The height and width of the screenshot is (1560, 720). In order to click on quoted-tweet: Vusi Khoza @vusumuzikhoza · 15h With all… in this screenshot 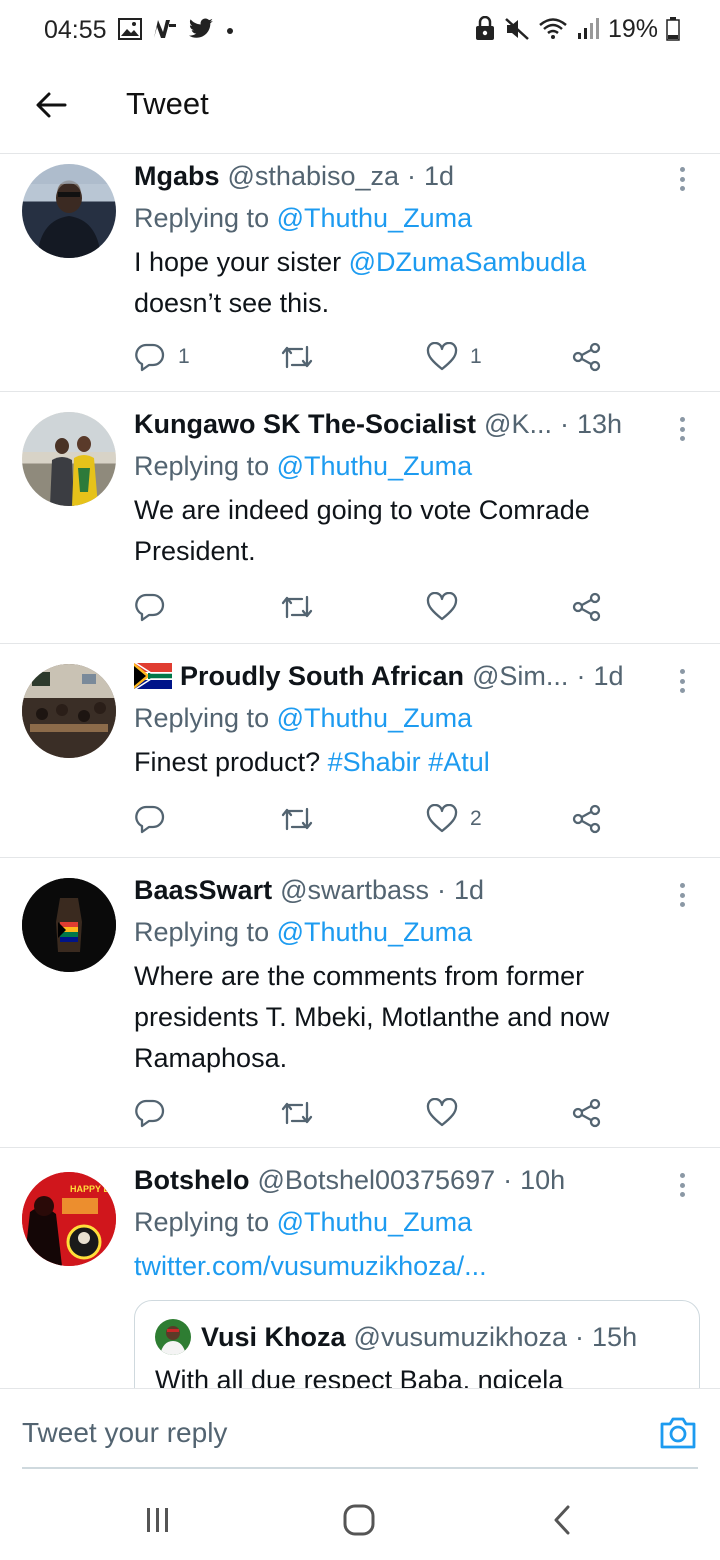, I will do `click(417, 1344)`.